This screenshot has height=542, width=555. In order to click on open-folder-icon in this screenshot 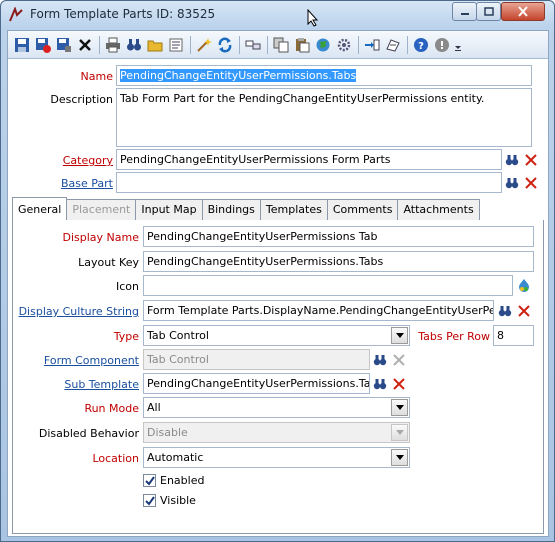, I will do `click(155, 45)`.